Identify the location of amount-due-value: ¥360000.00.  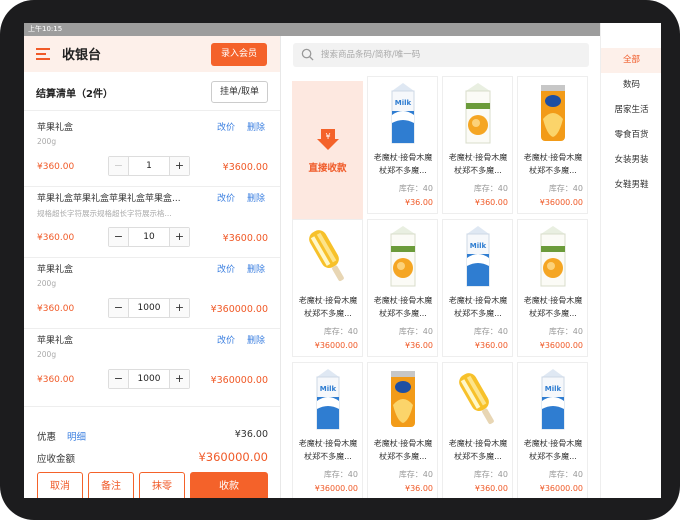
(233, 457).